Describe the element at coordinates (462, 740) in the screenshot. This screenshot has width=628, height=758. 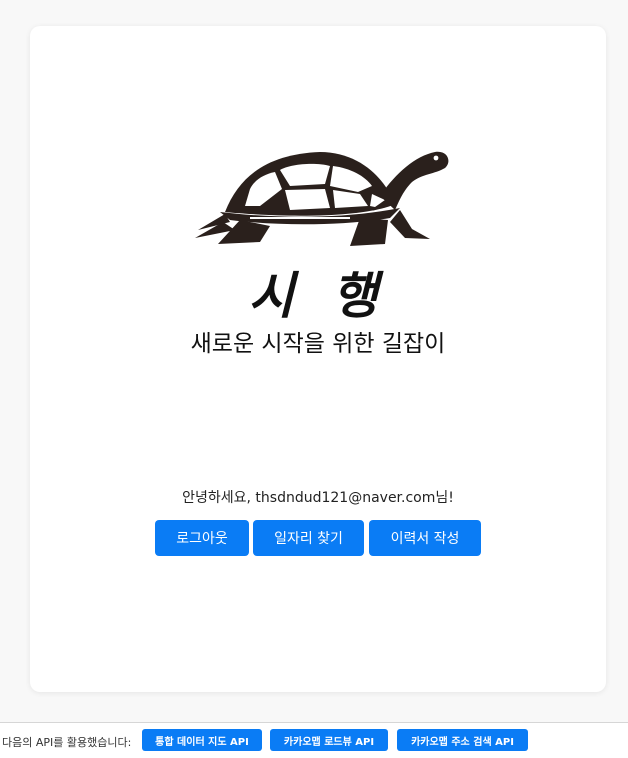
I see `api-button-kakao-address-search: 카카오맵 주소 검색 API` at that location.